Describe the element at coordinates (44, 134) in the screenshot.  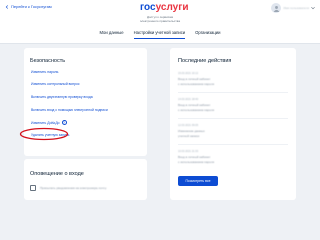
I see `highlight-ellipse` at that location.